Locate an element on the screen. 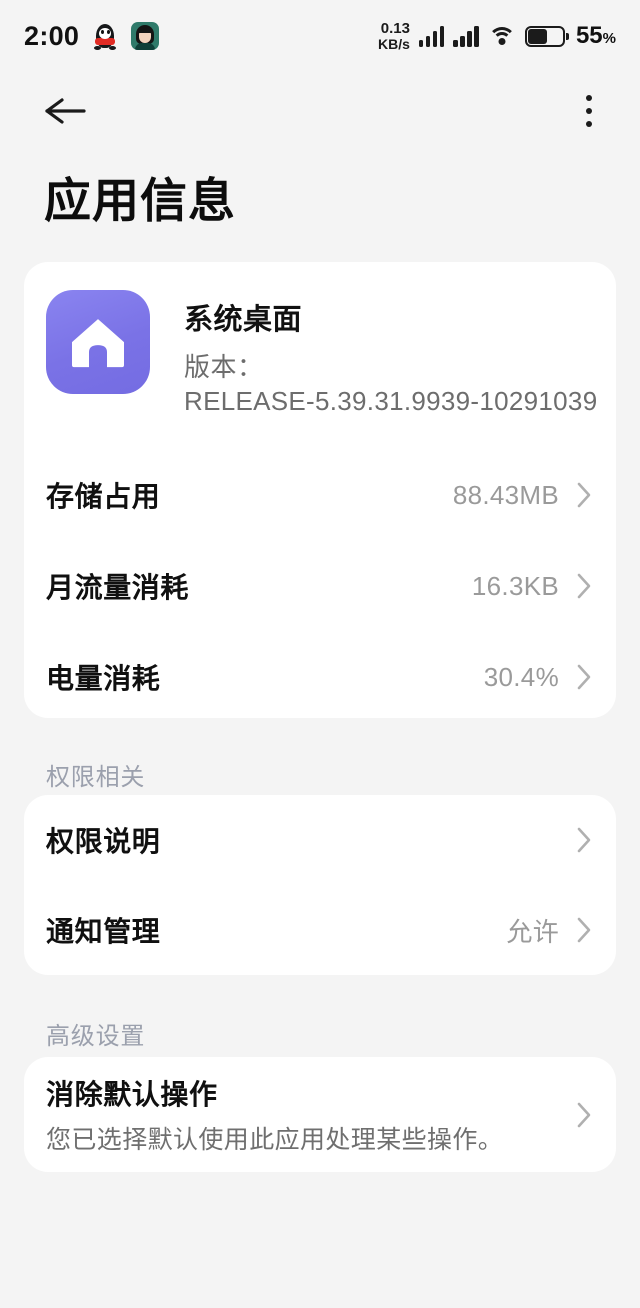  app-version-label: 版本： is located at coordinates (224, 367).